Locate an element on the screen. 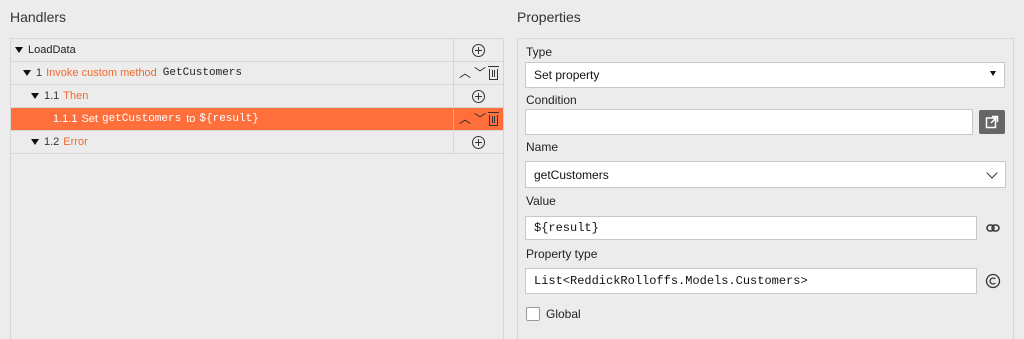 This screenshot has height=339, width=1024. global-checkbox is located at coordinates (533, 314).